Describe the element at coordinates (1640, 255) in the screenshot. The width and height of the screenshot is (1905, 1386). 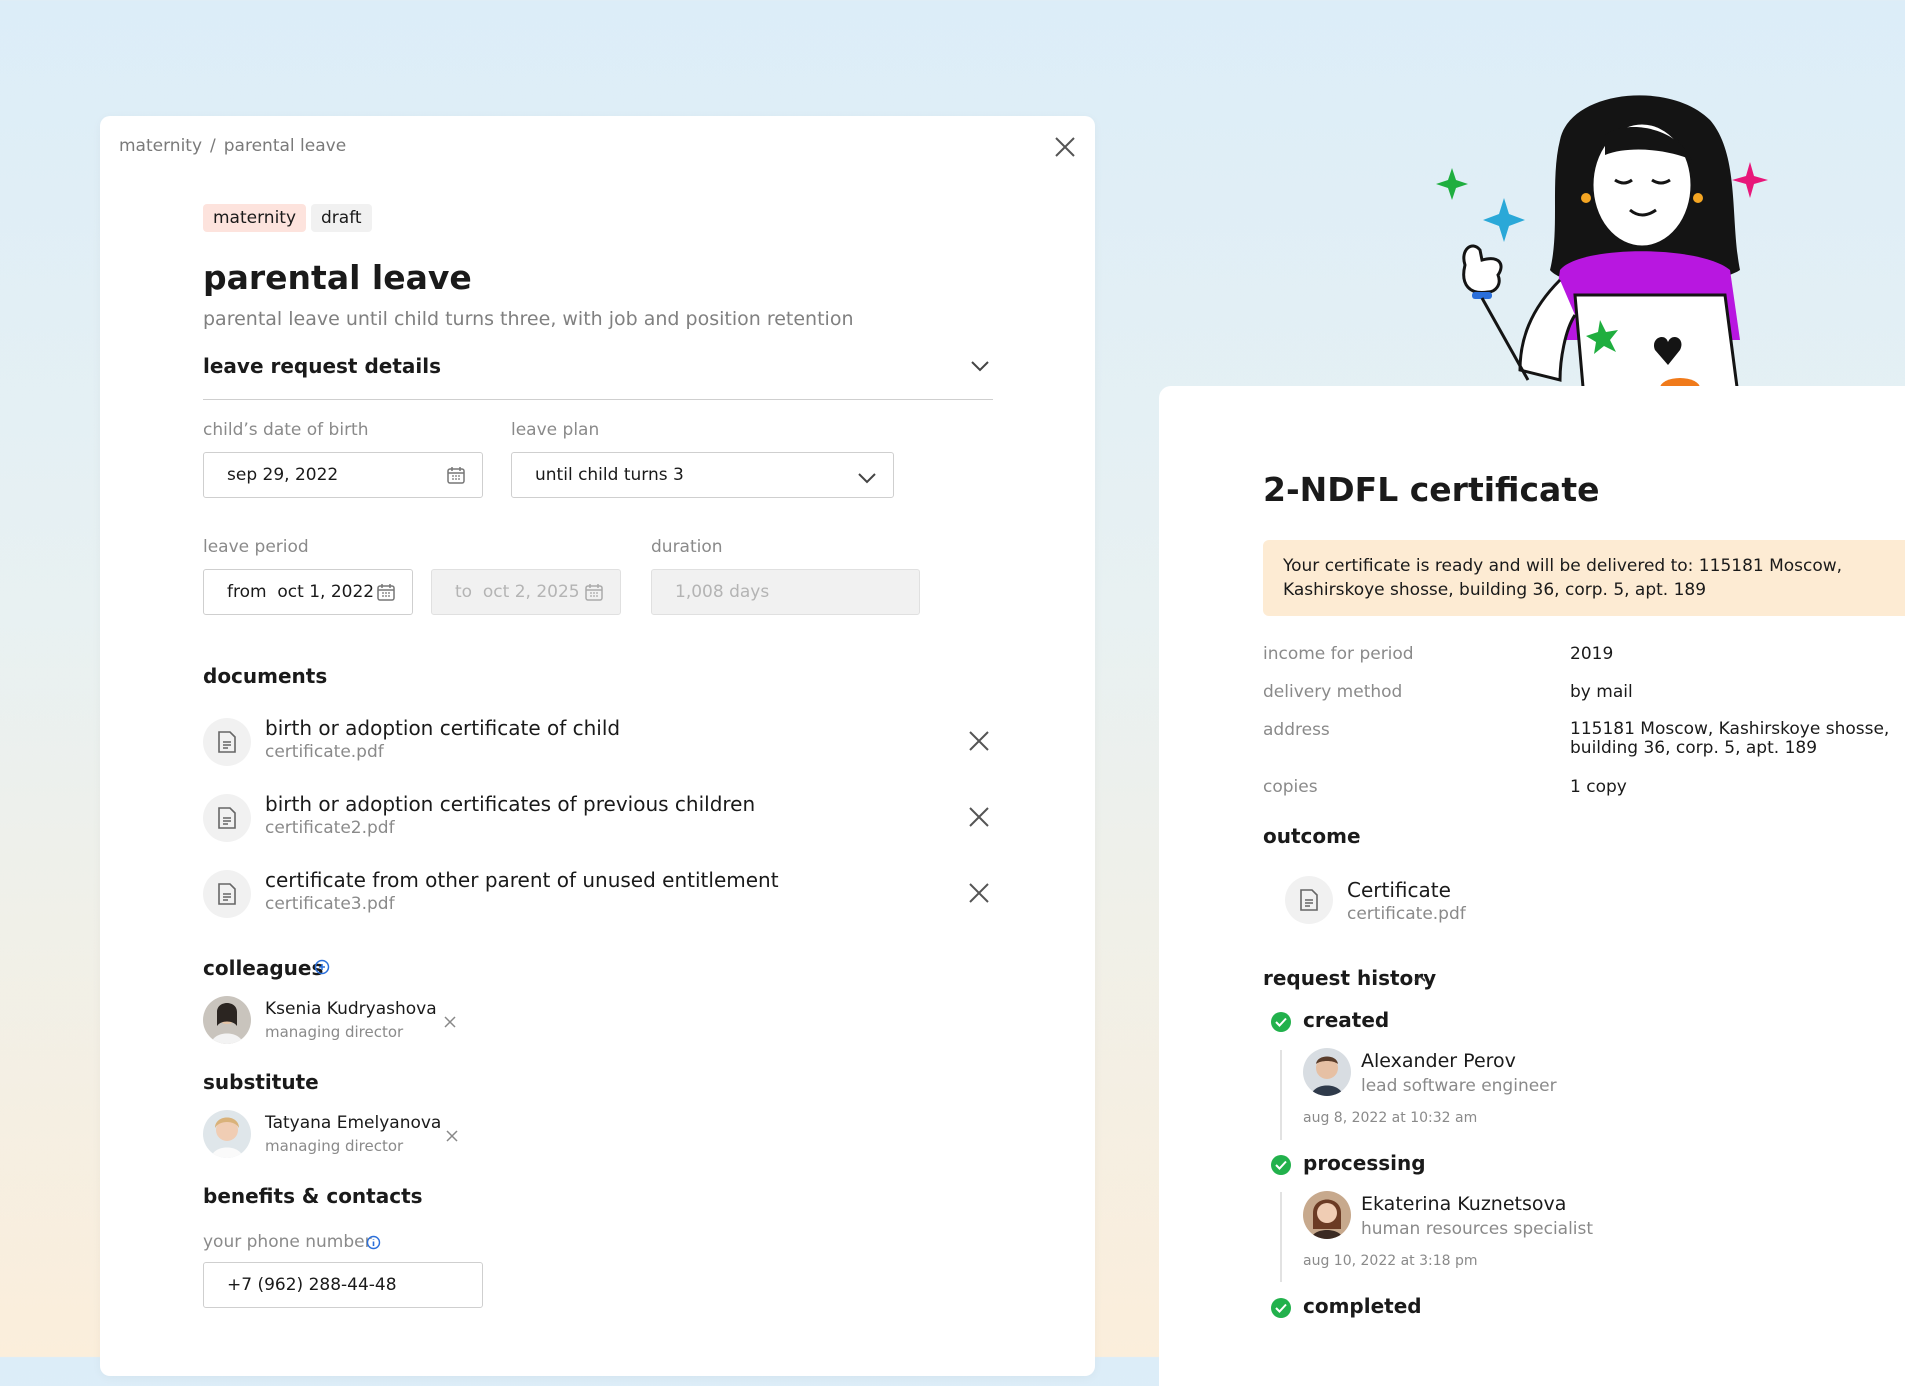
I see `woman-laptop-illustration` at that location.